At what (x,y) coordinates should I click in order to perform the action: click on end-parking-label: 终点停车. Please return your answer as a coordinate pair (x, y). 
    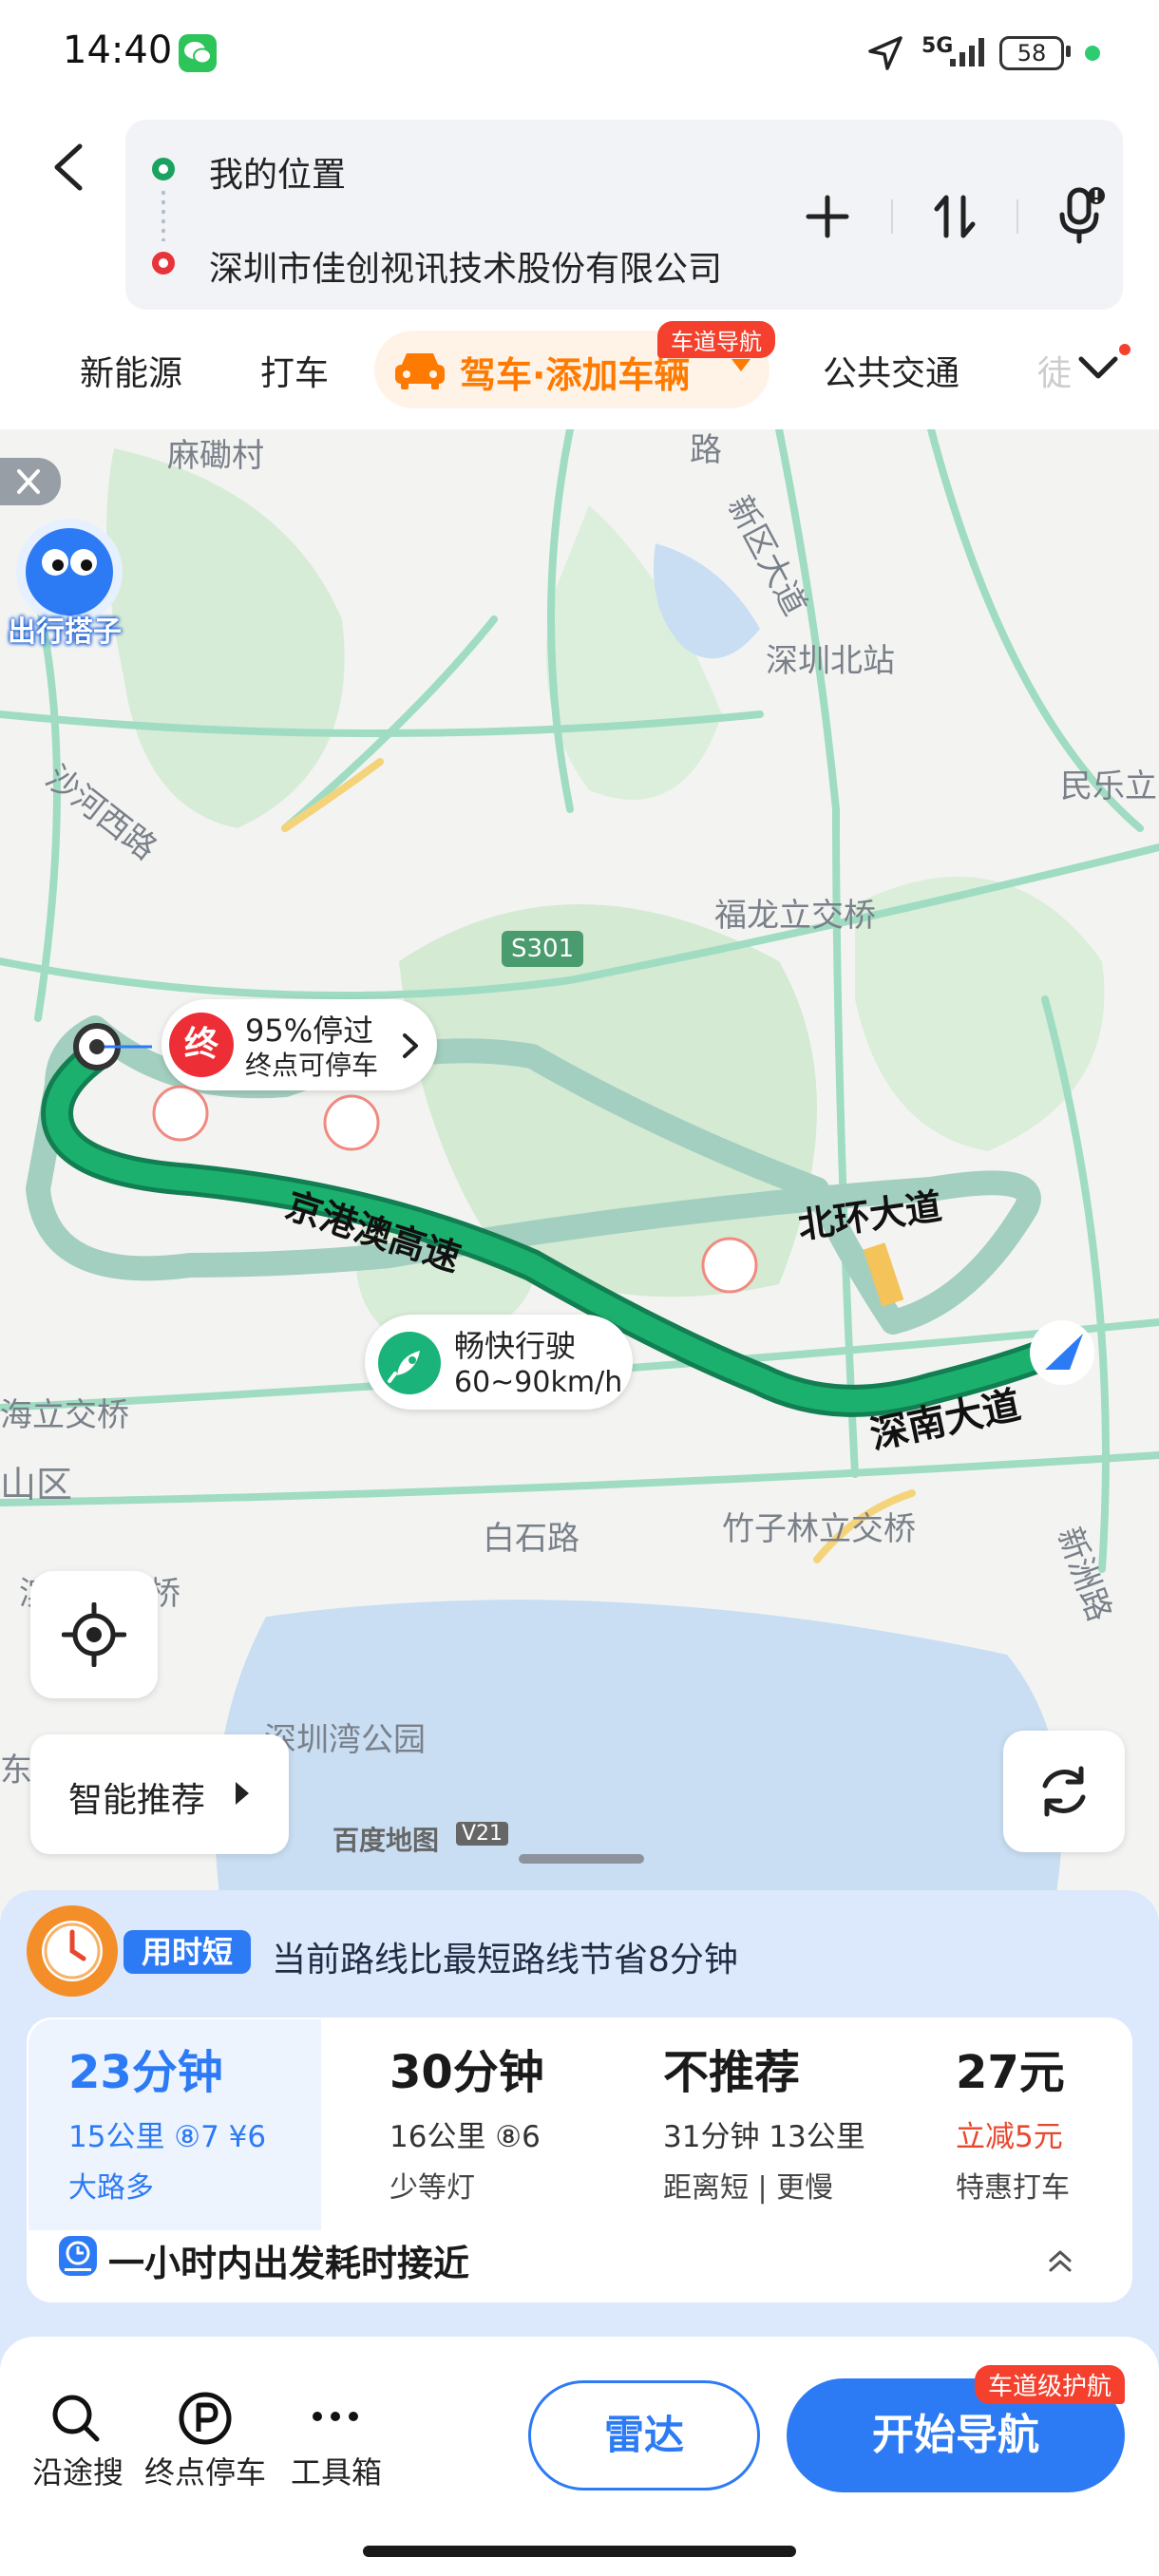
    Looking at the image, I should click on (205, 2470).